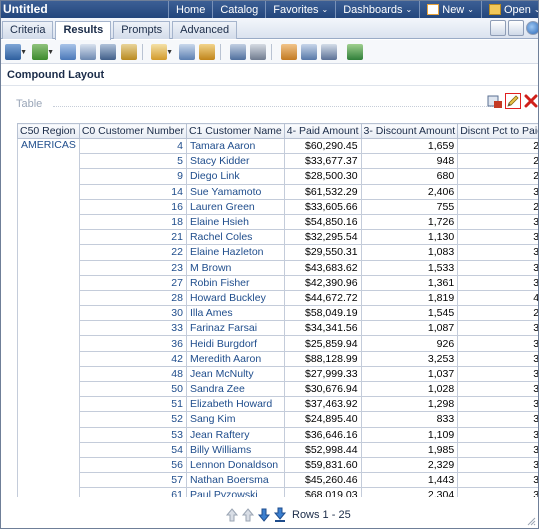 This screenshot has height=529, width=539. What do you see at coordinates (531, 521) in the screenshot?
I see `resize-grip-icon` at bounding box center [531, 521].